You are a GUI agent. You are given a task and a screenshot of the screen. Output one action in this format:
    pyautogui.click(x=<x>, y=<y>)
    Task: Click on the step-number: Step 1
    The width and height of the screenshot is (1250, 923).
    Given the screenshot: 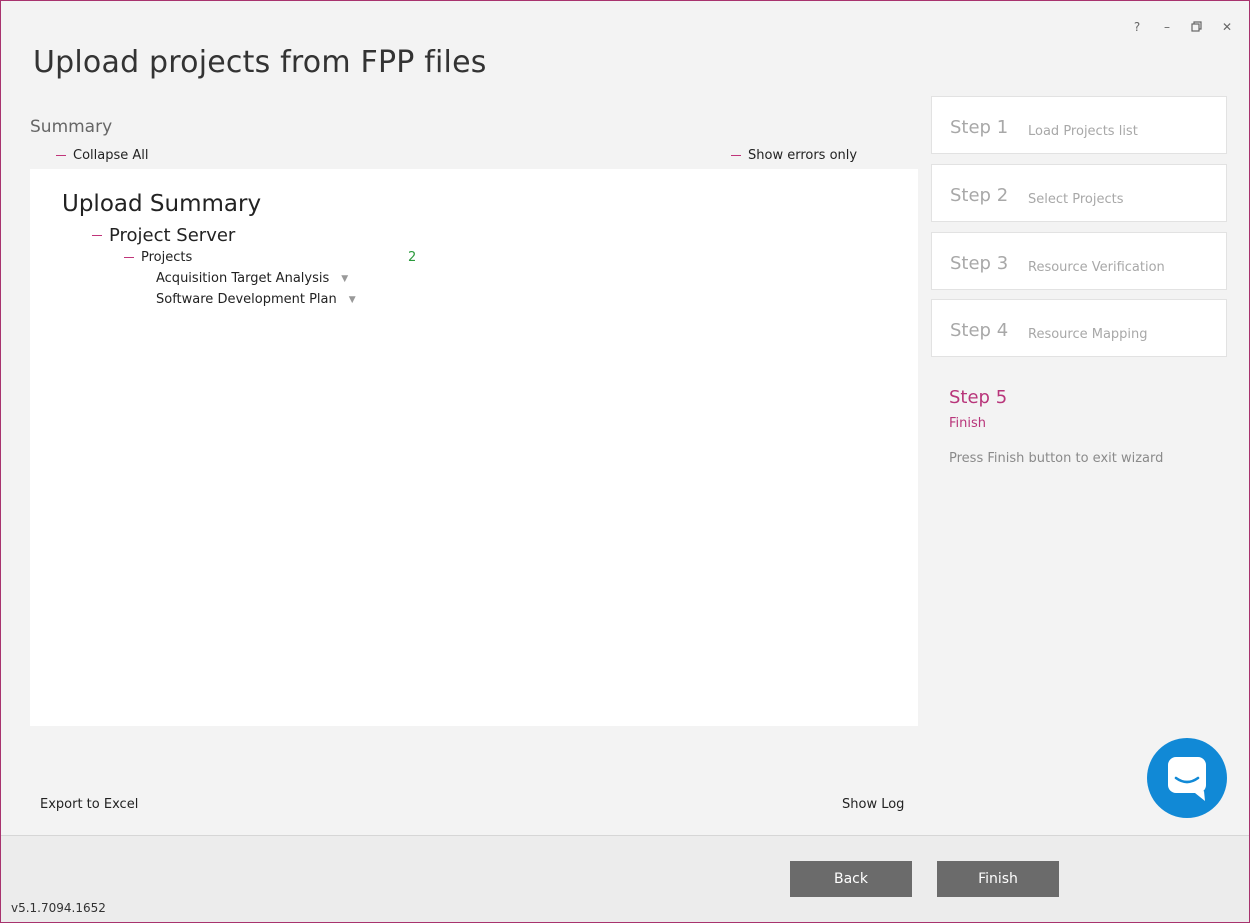 What is the action you would take?
    pyautogui.click(x=979, y=127)
    